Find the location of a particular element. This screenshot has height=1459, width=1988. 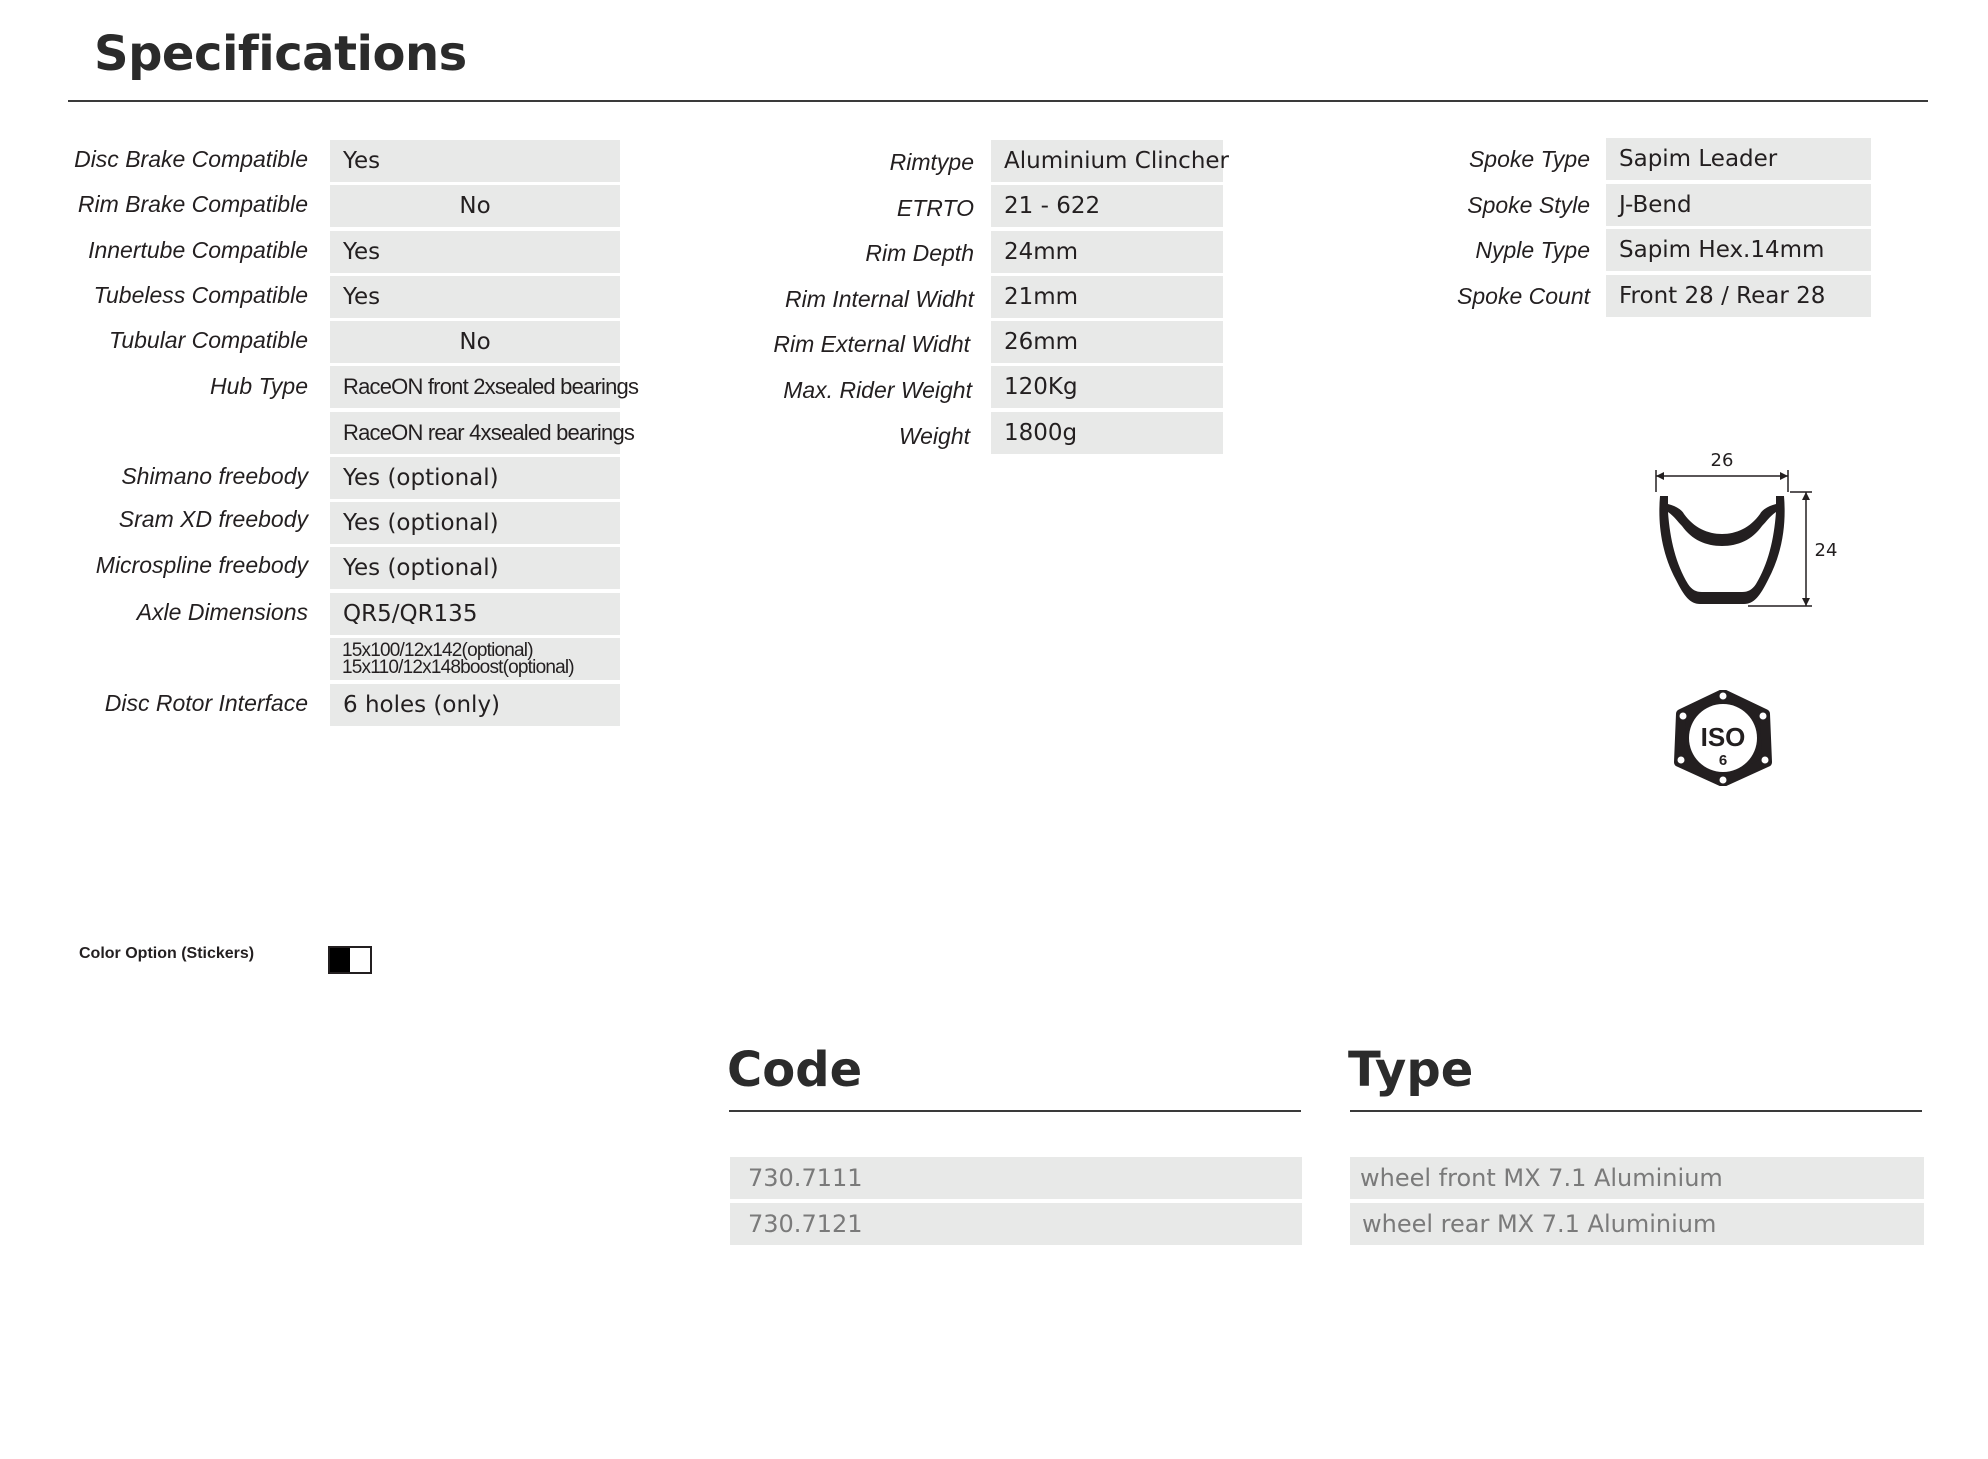

spec-value: Sapim Leader is located at coordinates (1738, 159).